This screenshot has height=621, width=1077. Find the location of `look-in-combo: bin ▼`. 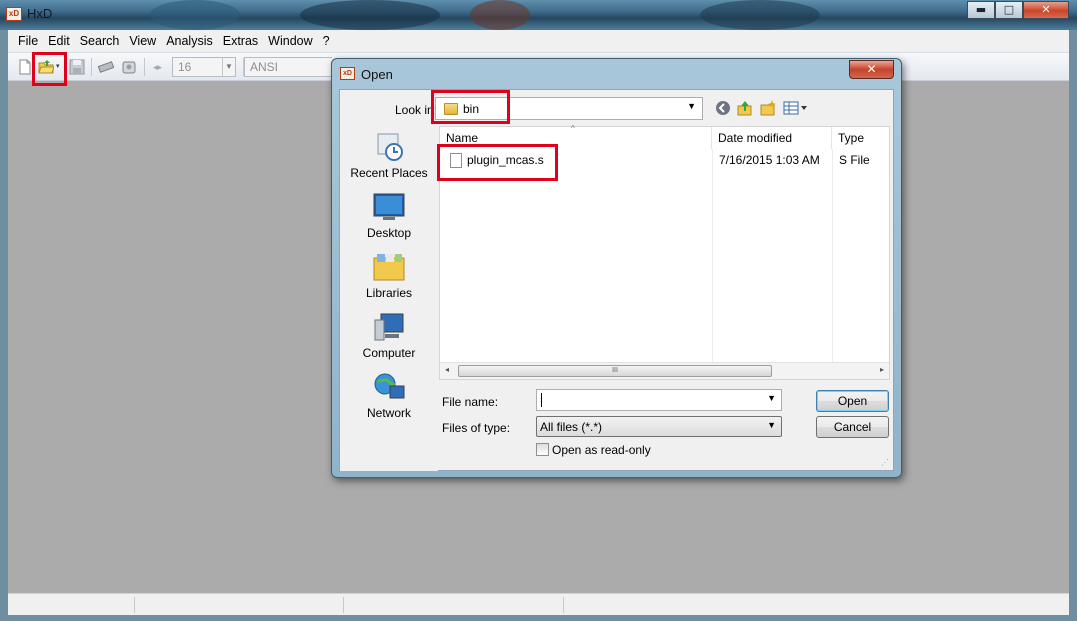

look-in-combo: bin ▼ is located at coordinates (569, 108).